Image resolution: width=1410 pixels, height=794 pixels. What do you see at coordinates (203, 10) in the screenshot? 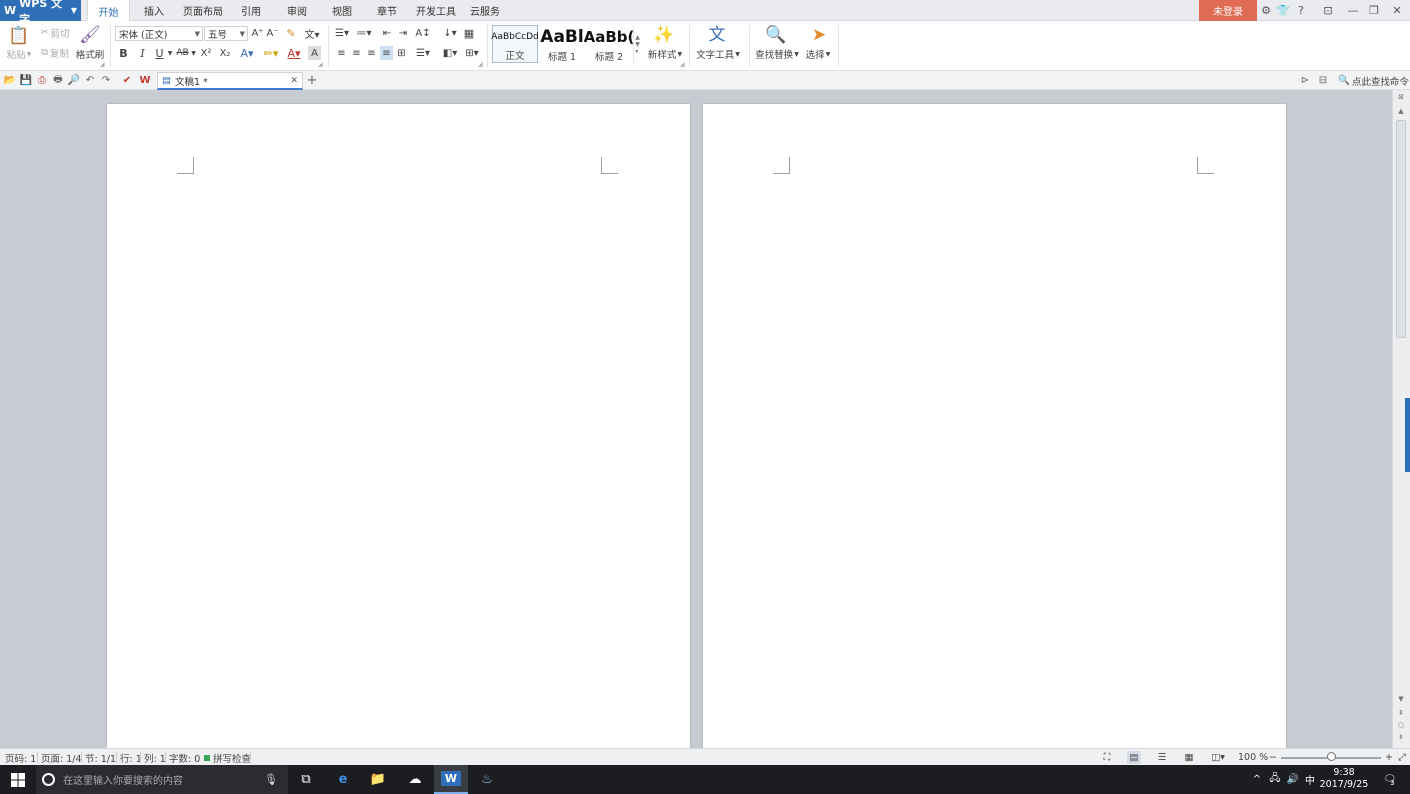
I see `tab-page-layout: 页面布局` at bounding box center [203, 10].